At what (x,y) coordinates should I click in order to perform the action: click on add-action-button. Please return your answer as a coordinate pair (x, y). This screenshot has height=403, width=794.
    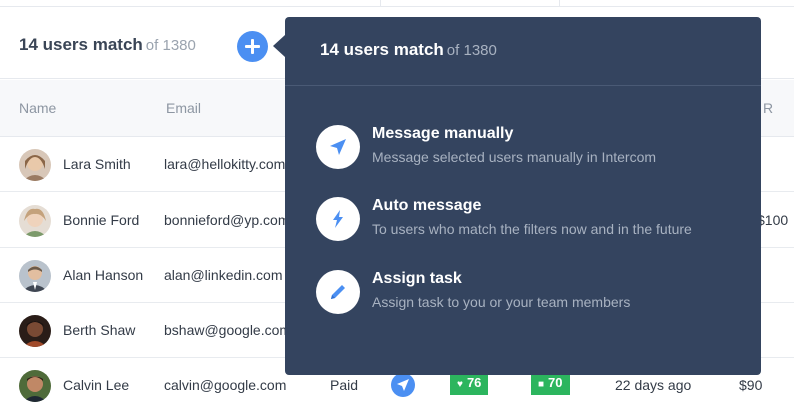
    Looking at the image, I should click on (252, 46).